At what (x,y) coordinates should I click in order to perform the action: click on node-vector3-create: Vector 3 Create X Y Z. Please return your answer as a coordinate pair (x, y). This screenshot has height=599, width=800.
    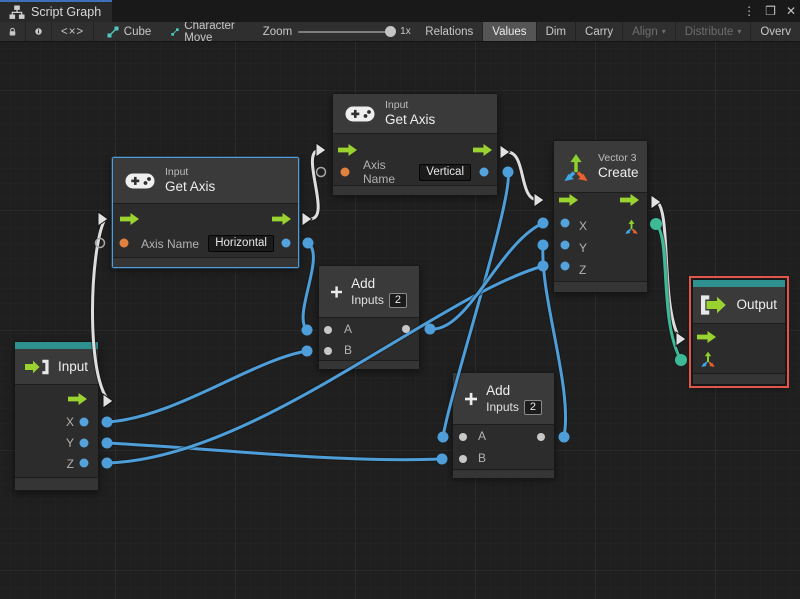
    Looking at the image, I should click on (600, 216).